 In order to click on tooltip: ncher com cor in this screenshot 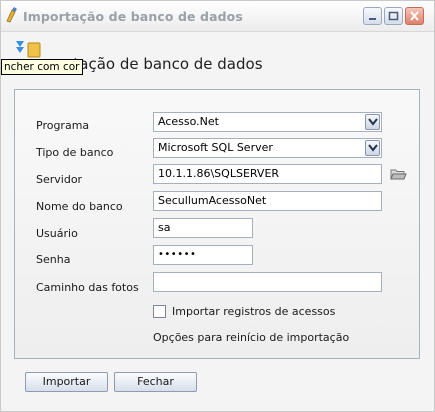, I will do `click(42, 67)`.